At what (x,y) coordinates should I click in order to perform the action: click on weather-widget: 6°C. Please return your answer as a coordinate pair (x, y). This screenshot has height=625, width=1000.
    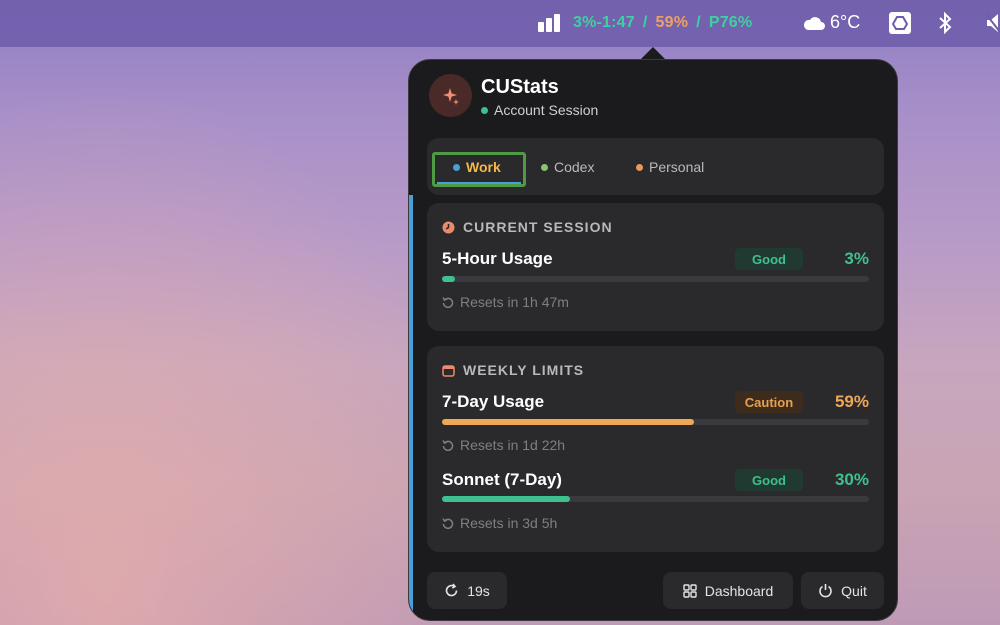
    Looking at the image, I should click on (831, 22).